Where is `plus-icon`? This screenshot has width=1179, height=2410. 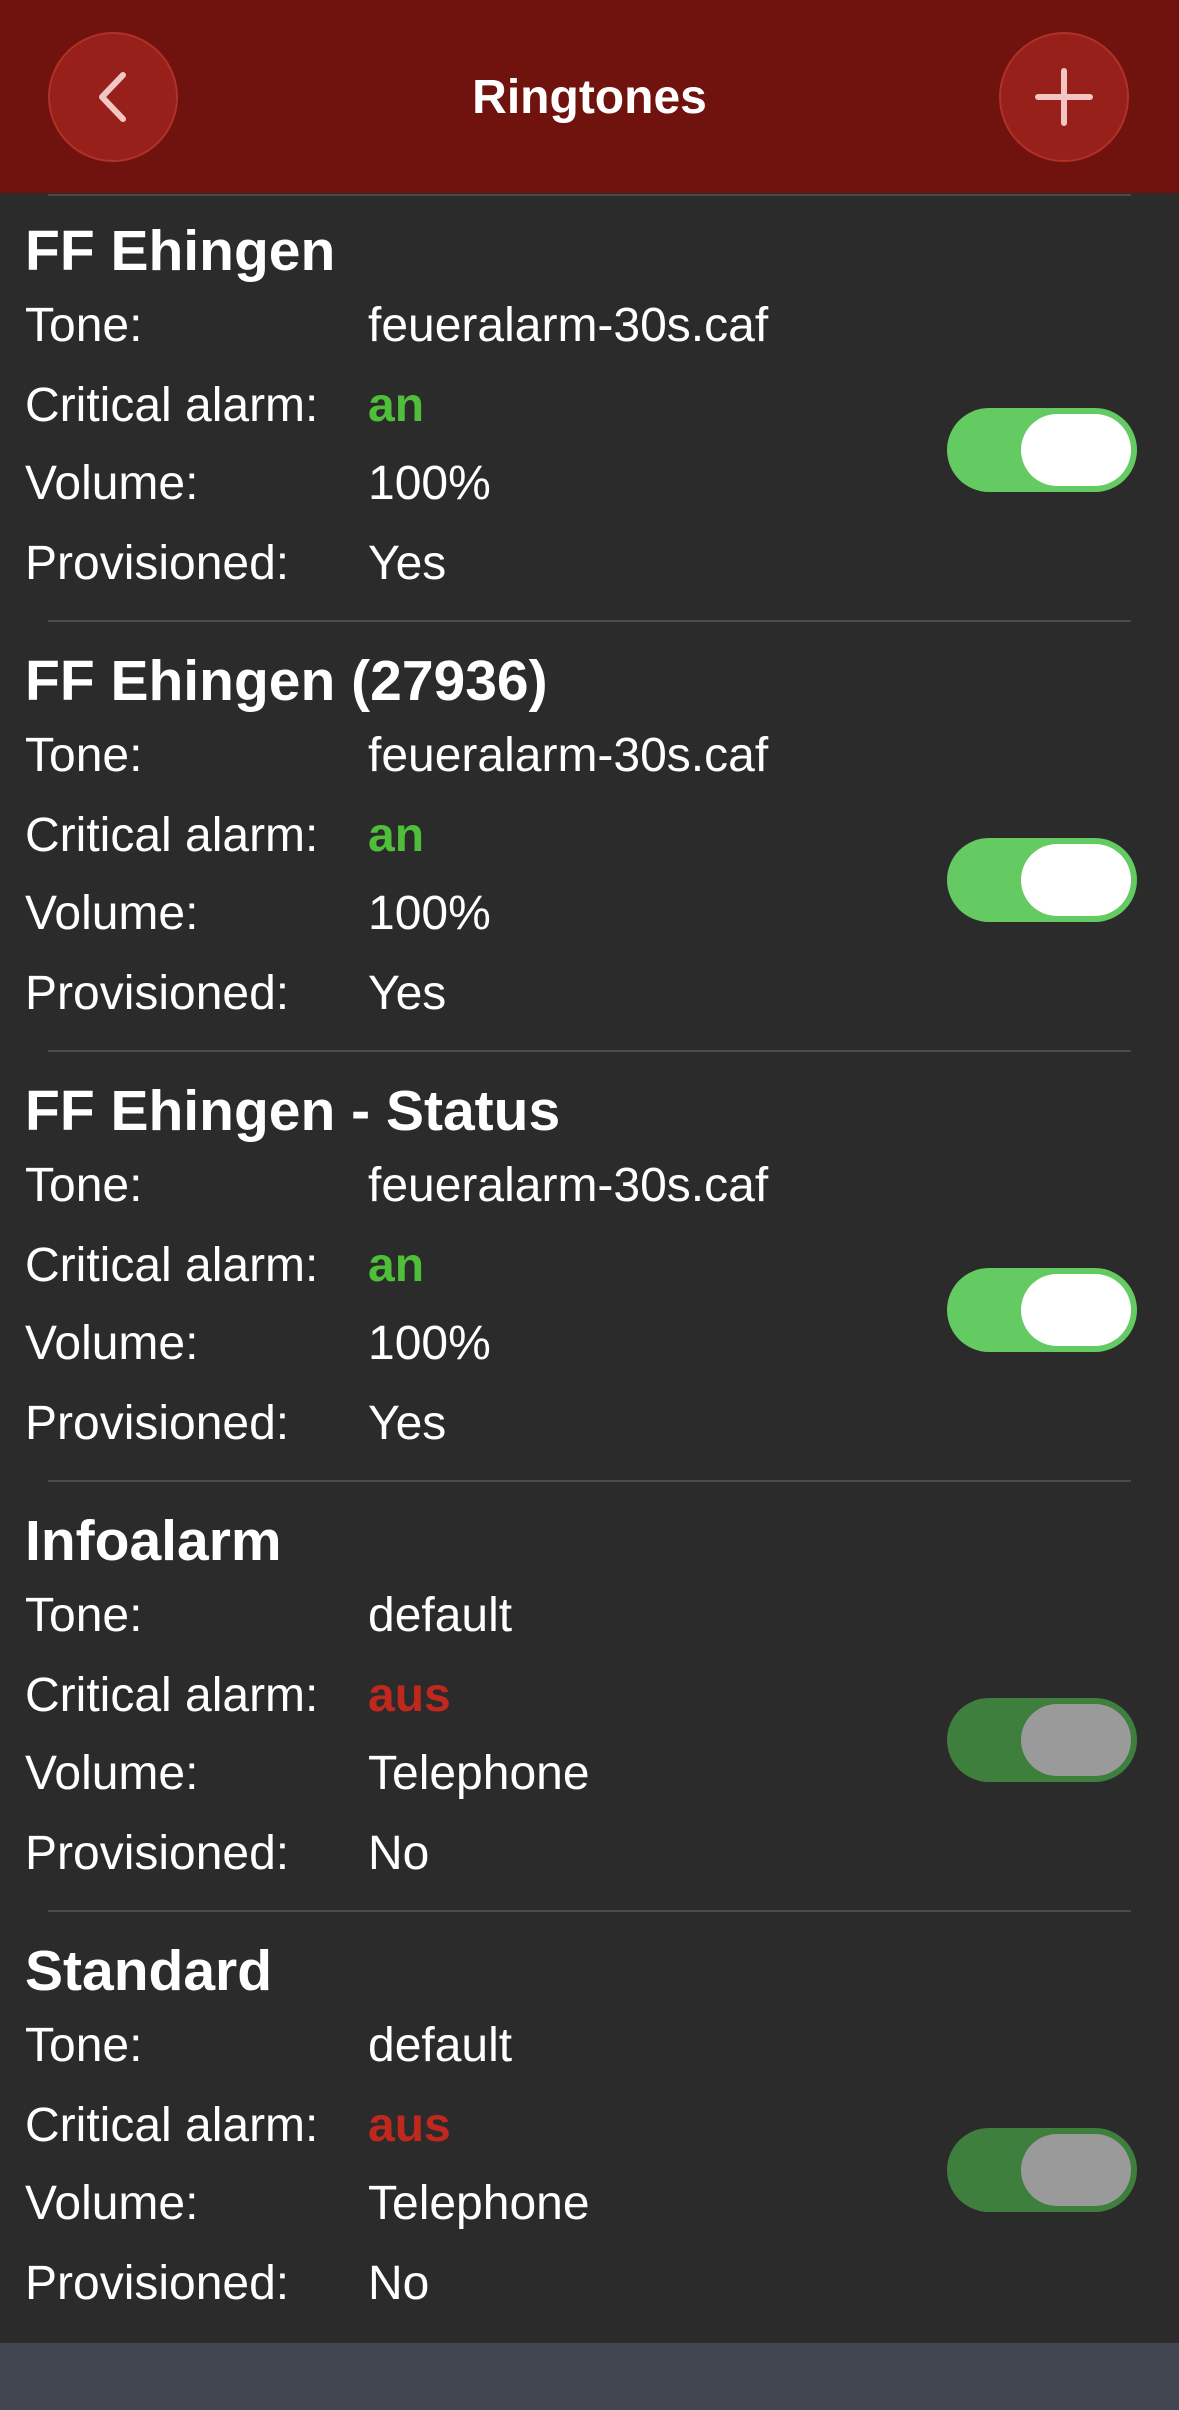 plus-icon is located at coordinates (1064, 97).